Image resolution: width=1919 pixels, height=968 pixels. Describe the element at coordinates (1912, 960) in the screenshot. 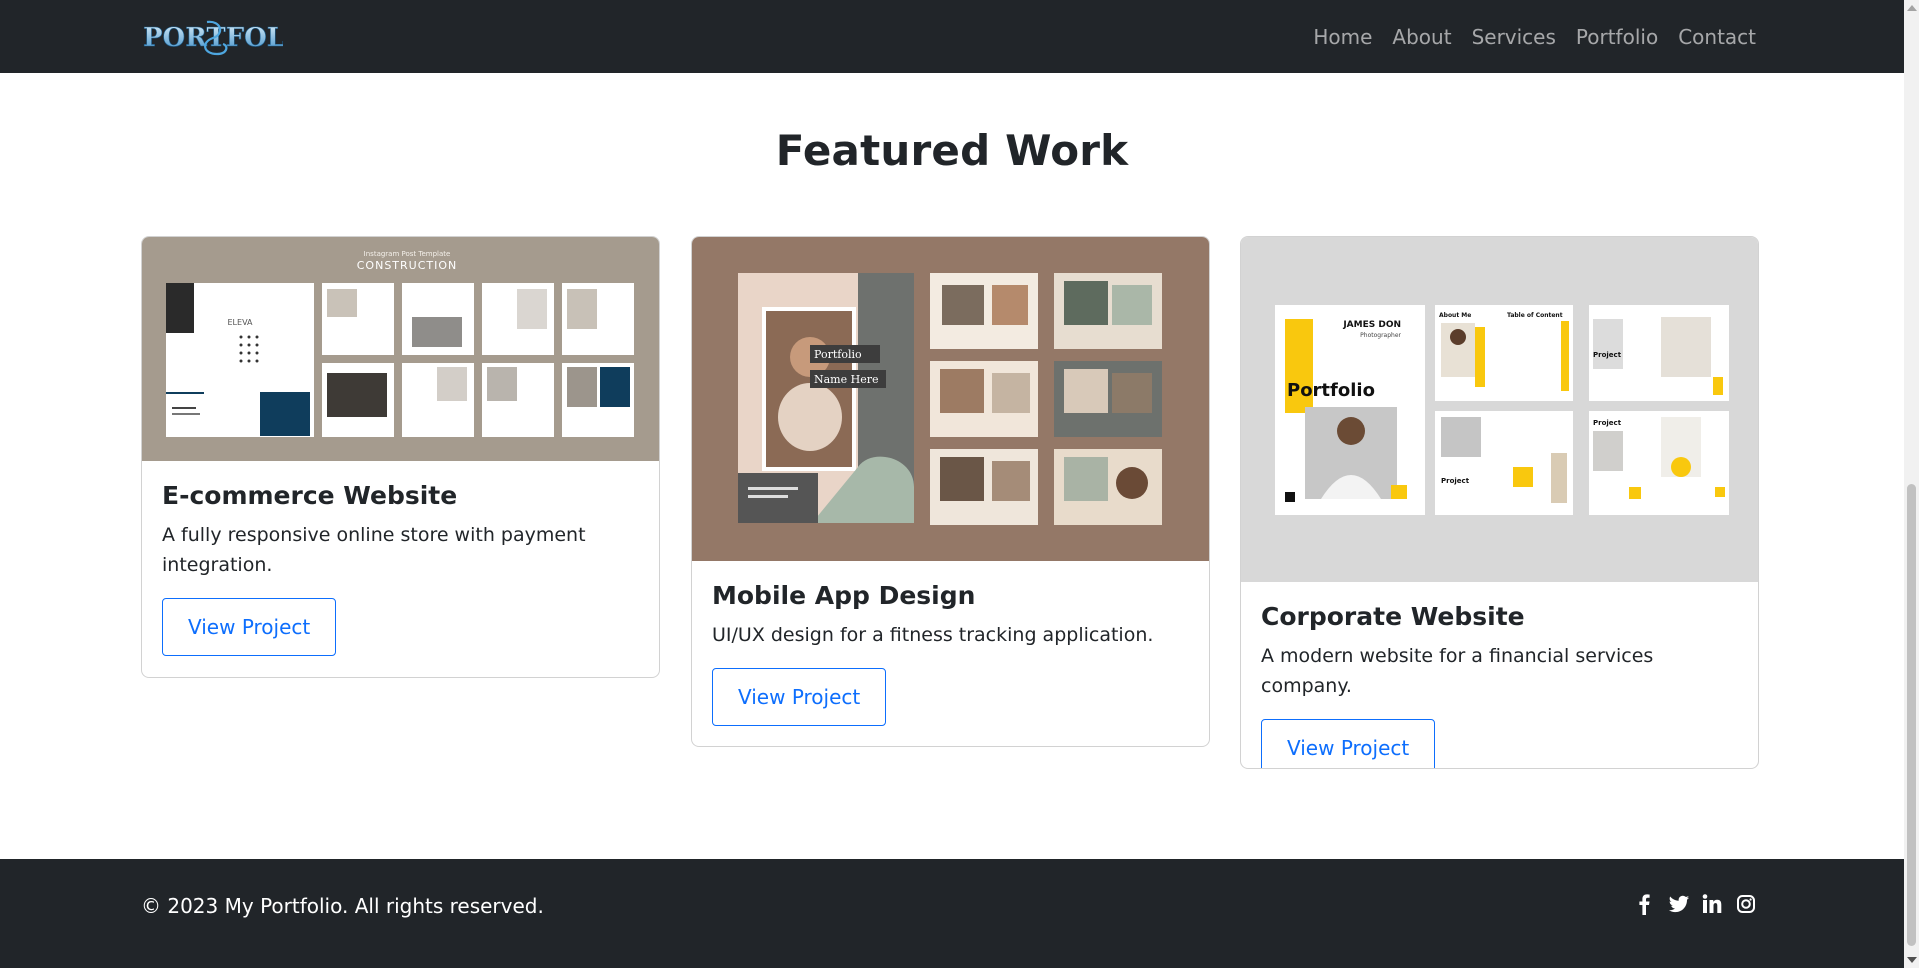

I see `scroll-down-arrow-icon` at that location.